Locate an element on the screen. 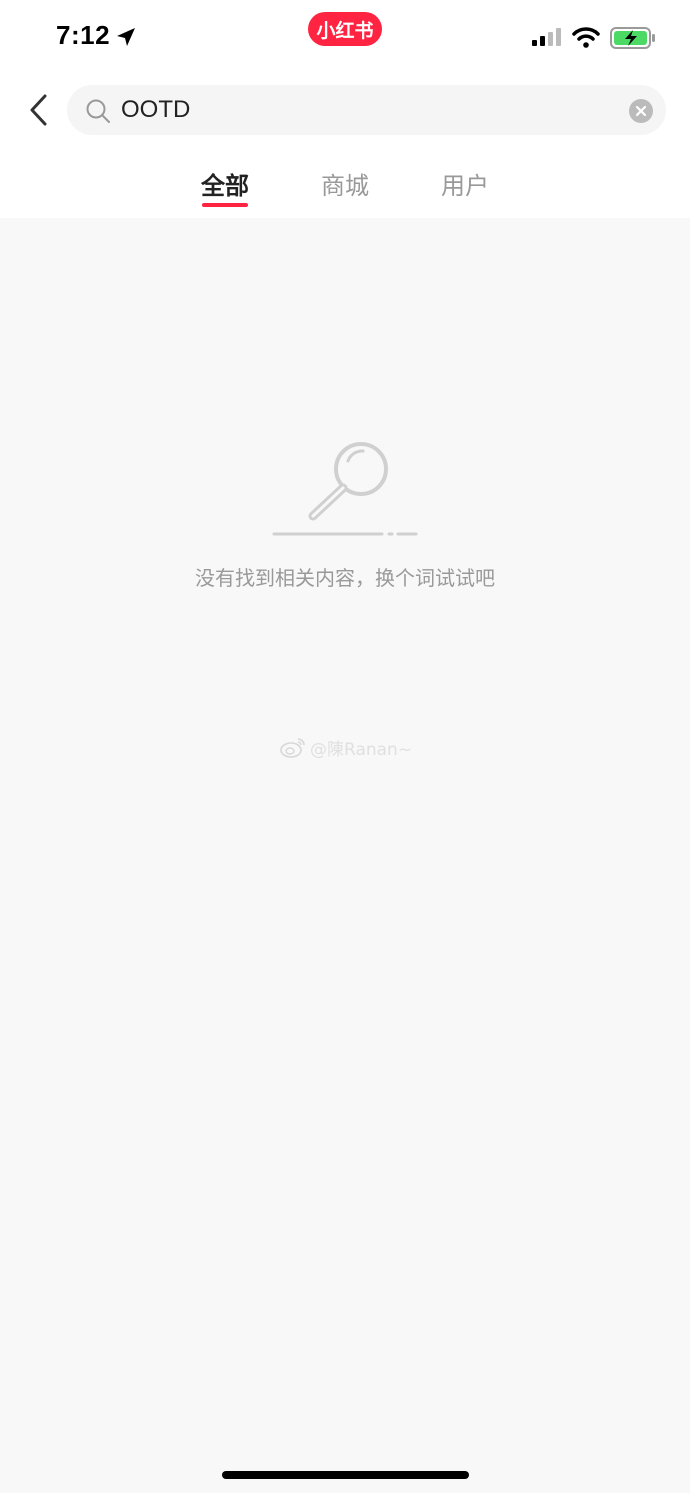 This screenshot has width=690, height=1493. empty-state-message: 没有找到相关内容，换个词试试吧 is located at coordinates (345, 578).